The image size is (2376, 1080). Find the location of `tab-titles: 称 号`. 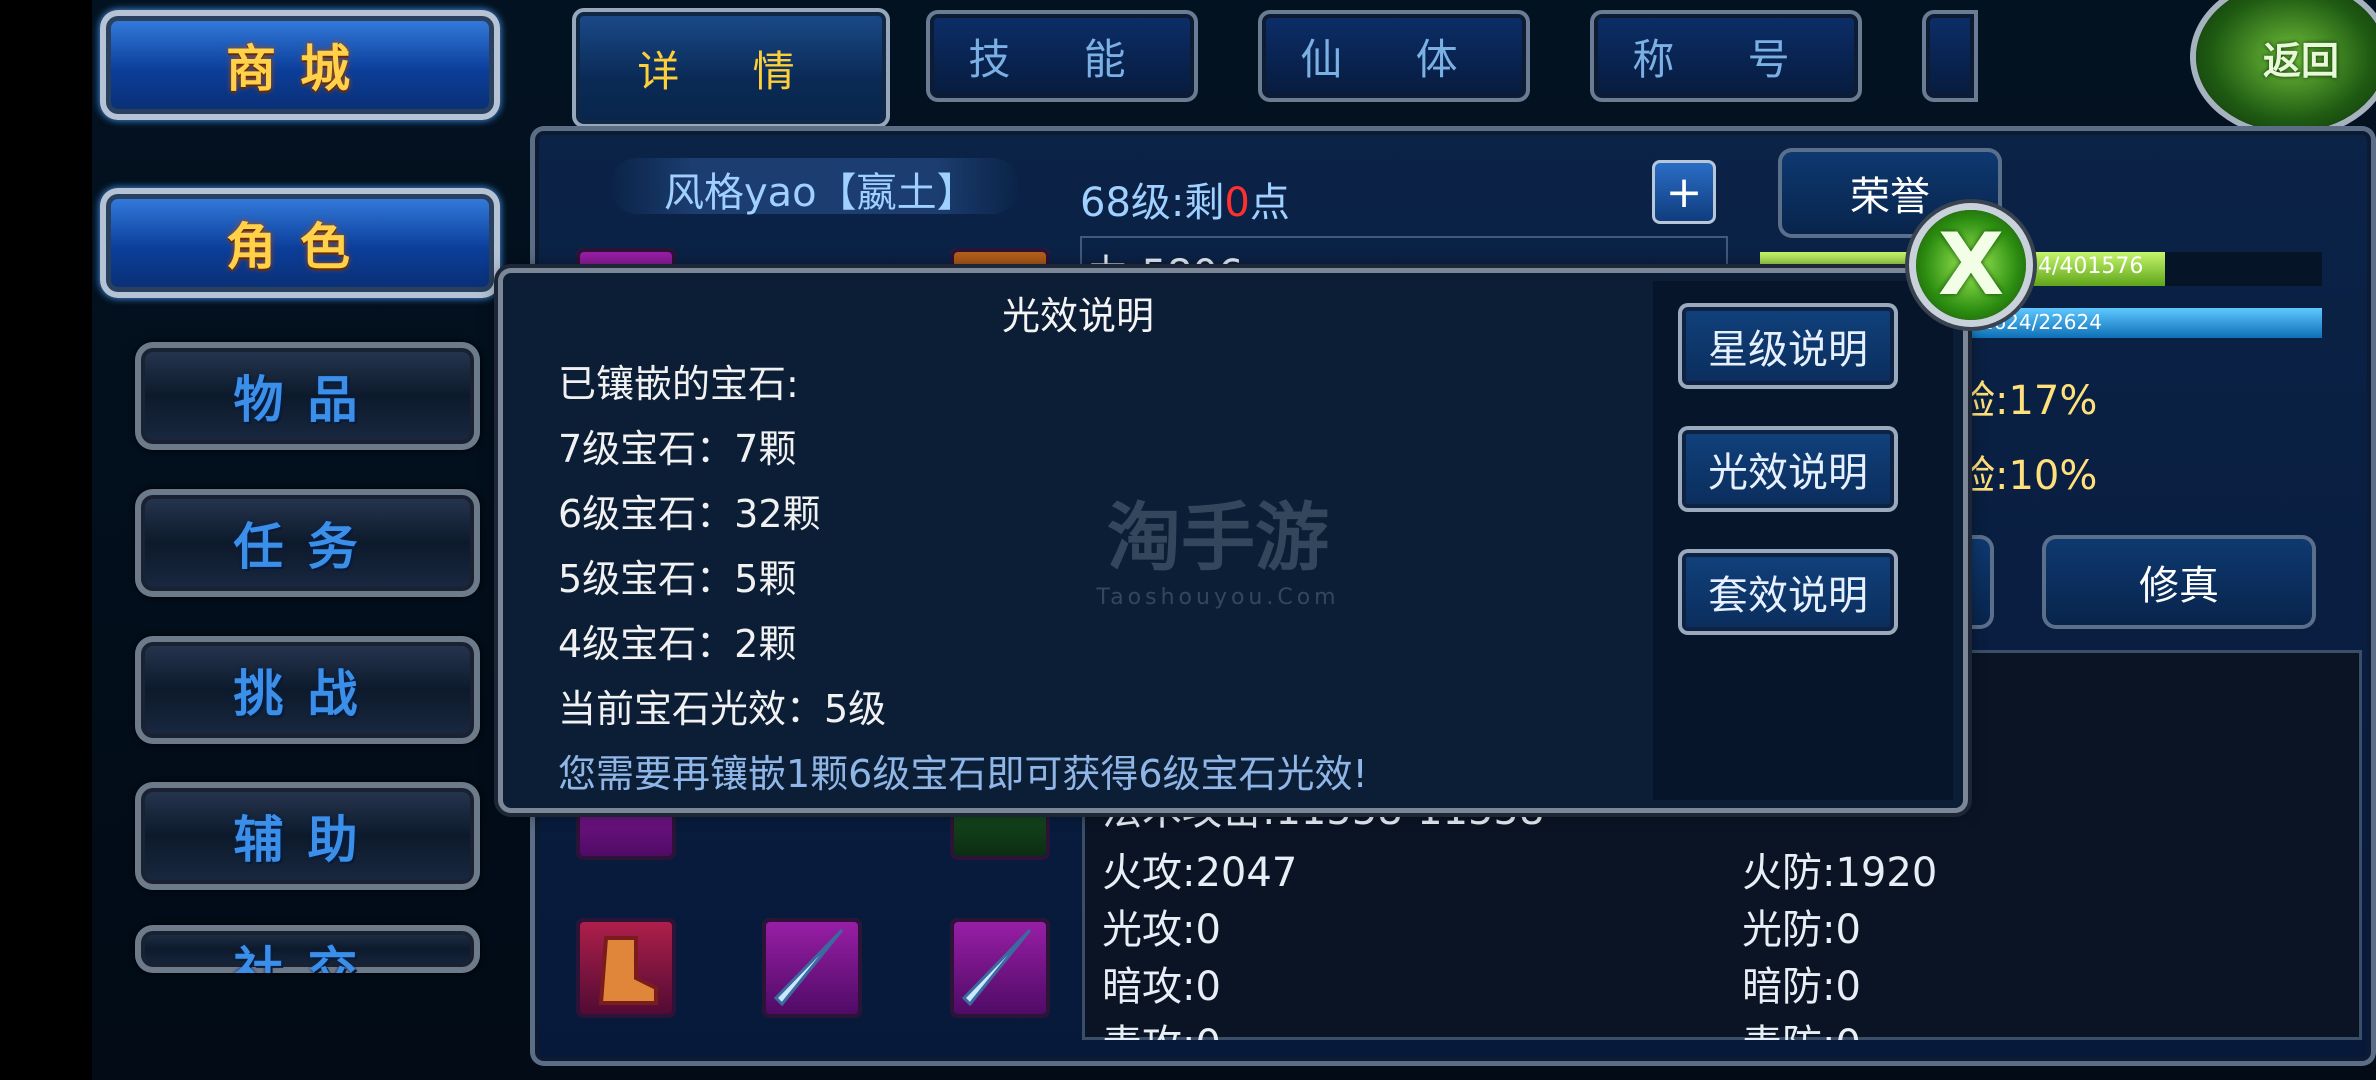

tab-titles: 称 号 is located at coordinates (1726, 56).